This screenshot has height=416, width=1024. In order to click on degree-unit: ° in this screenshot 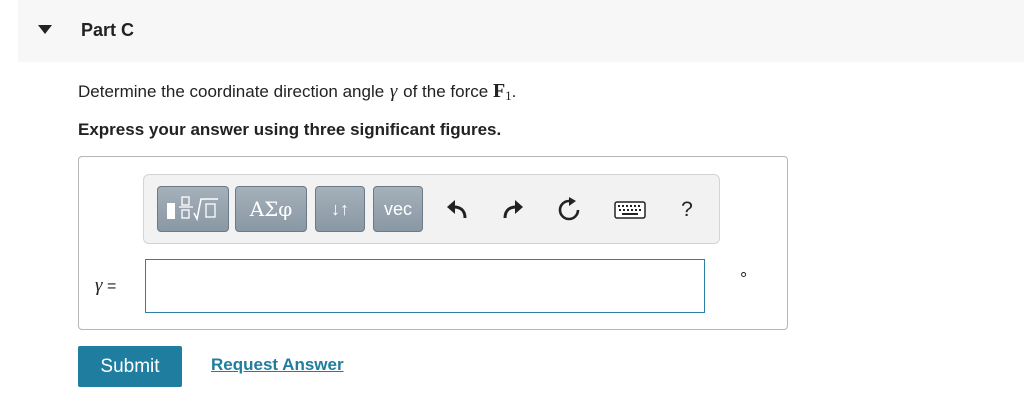, I will do `click(744, 279)`.